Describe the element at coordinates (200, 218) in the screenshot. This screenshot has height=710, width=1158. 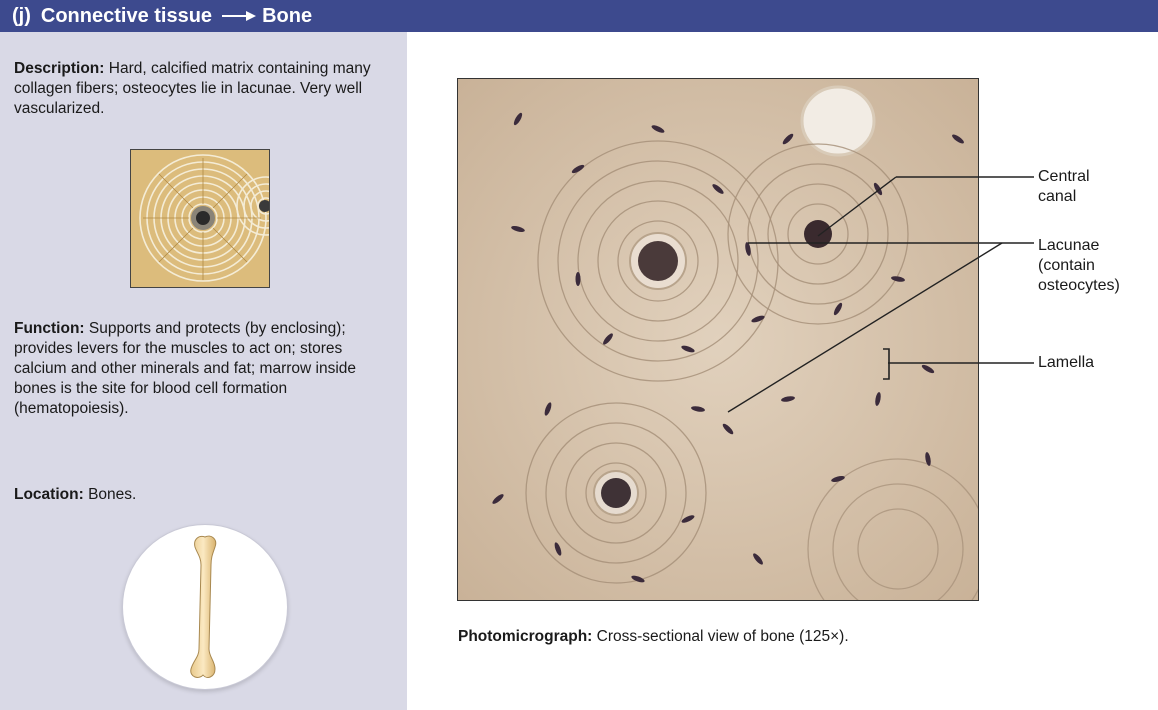
I see `osteon-illustration-icon` at that location.